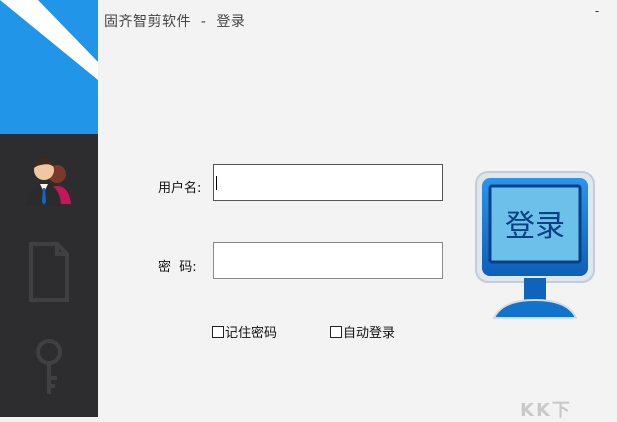 The width and height of the screenshot is (617, 422). I want to click on username-label: 用户名:, so click(180, 188).